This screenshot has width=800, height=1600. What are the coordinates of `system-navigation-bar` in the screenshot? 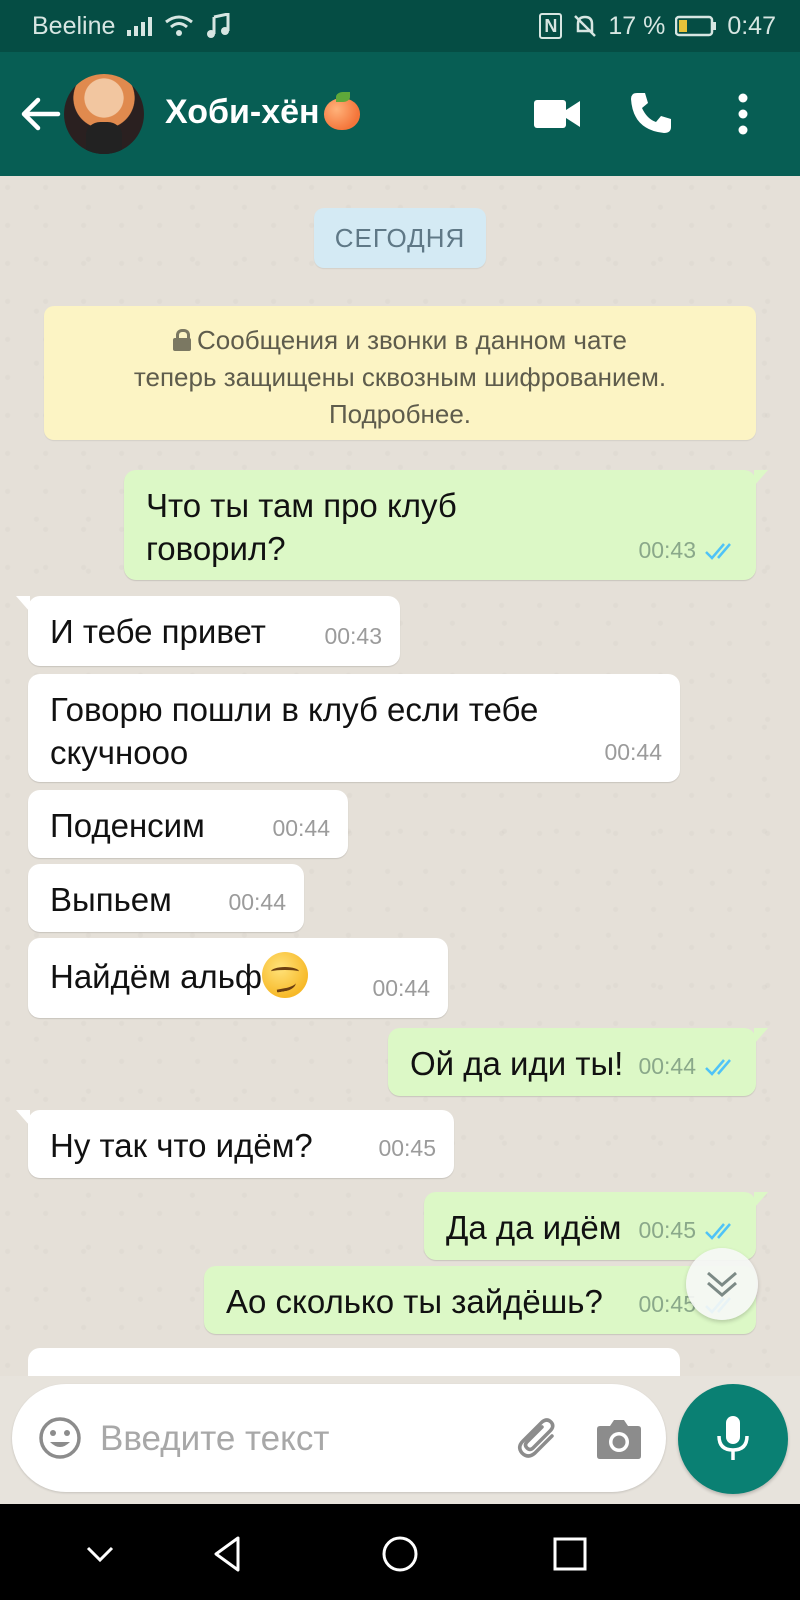 It's located at (400, 1552).